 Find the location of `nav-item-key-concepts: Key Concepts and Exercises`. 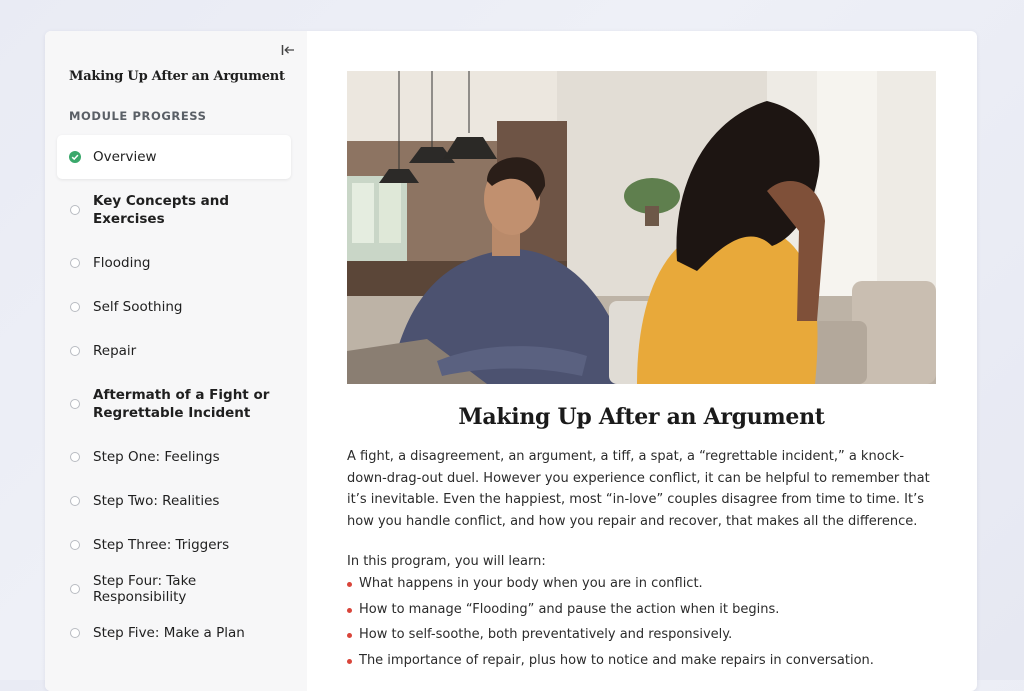

nav-item-key-concepts: Key Concepts and Exercises is located at coordinates (174, 210).